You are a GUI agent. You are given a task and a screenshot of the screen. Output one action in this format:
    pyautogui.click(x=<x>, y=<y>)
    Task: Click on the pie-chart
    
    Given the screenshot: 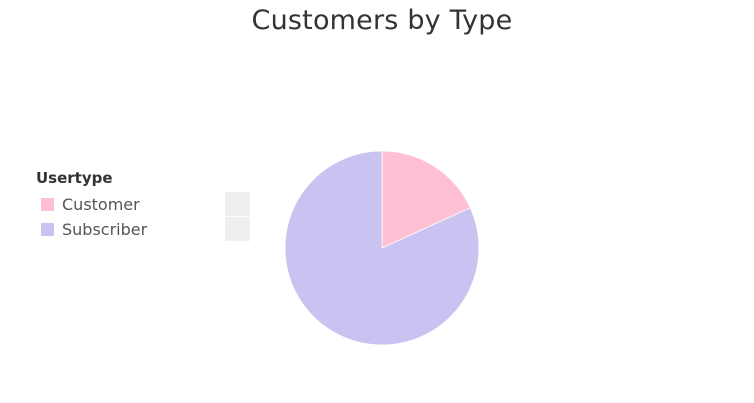 What is the action you would take?
    pyautogui.click(x=382, y=248)
    